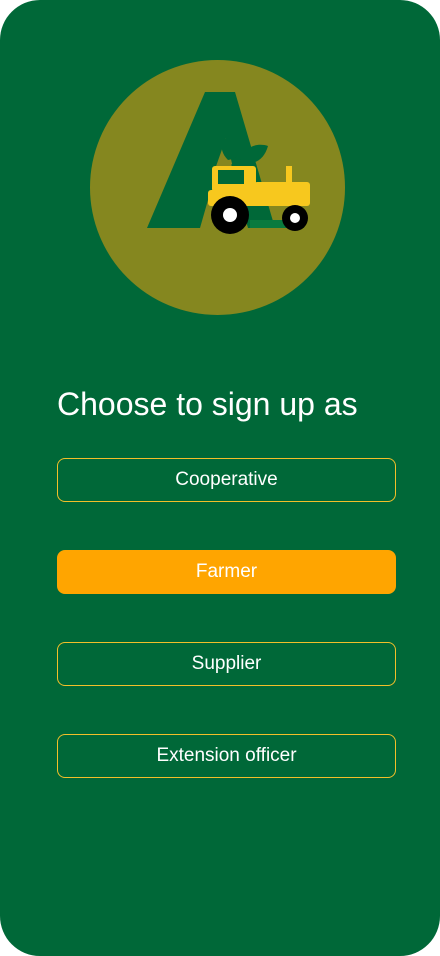 The image size is (440, 956). Describe the element at coordinates (226, 756) in the screenshot. I see `extension-officer-button: Extension officer` at that location.